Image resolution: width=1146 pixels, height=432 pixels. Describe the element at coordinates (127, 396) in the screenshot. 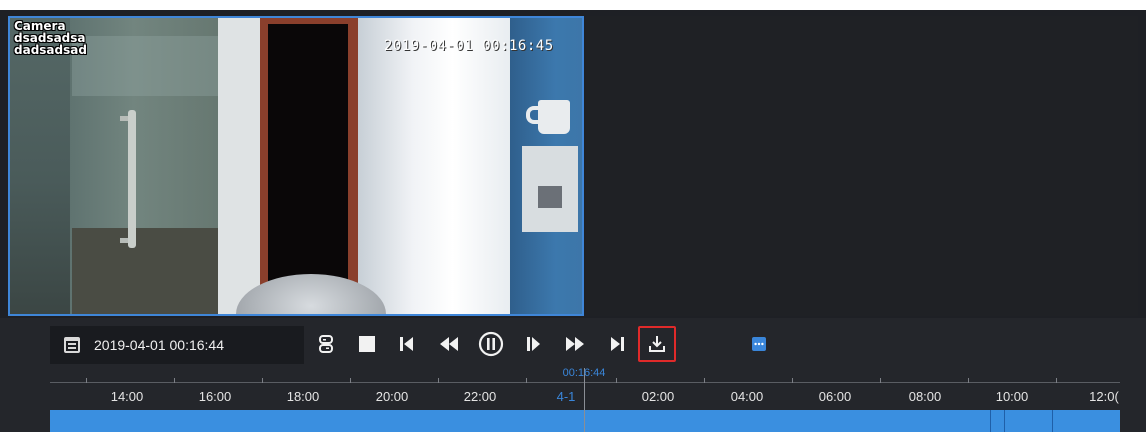

I see `timeline-label: 14:00` at that location.